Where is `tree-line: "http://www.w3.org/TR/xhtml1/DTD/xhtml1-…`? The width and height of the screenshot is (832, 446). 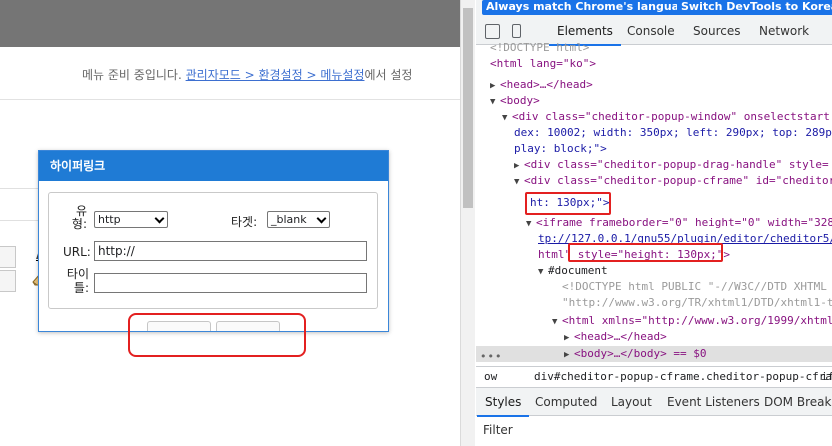 tree-line: "http://www.w3.org/TR/xhtml1/DTD/xhtml1-… is located at coordinates (697, 303).